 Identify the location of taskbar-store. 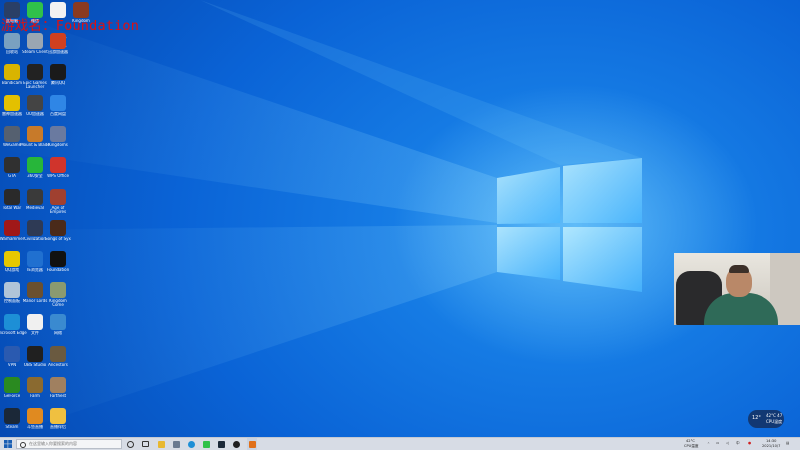
(176, 444).